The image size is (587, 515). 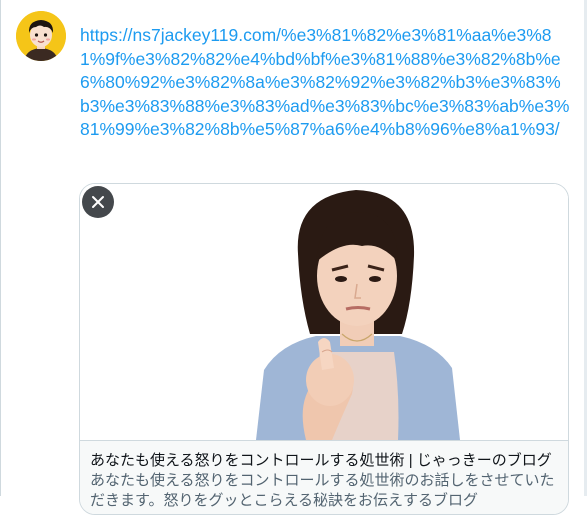 I want to click on user-avatar, so click(x=41, y=36).